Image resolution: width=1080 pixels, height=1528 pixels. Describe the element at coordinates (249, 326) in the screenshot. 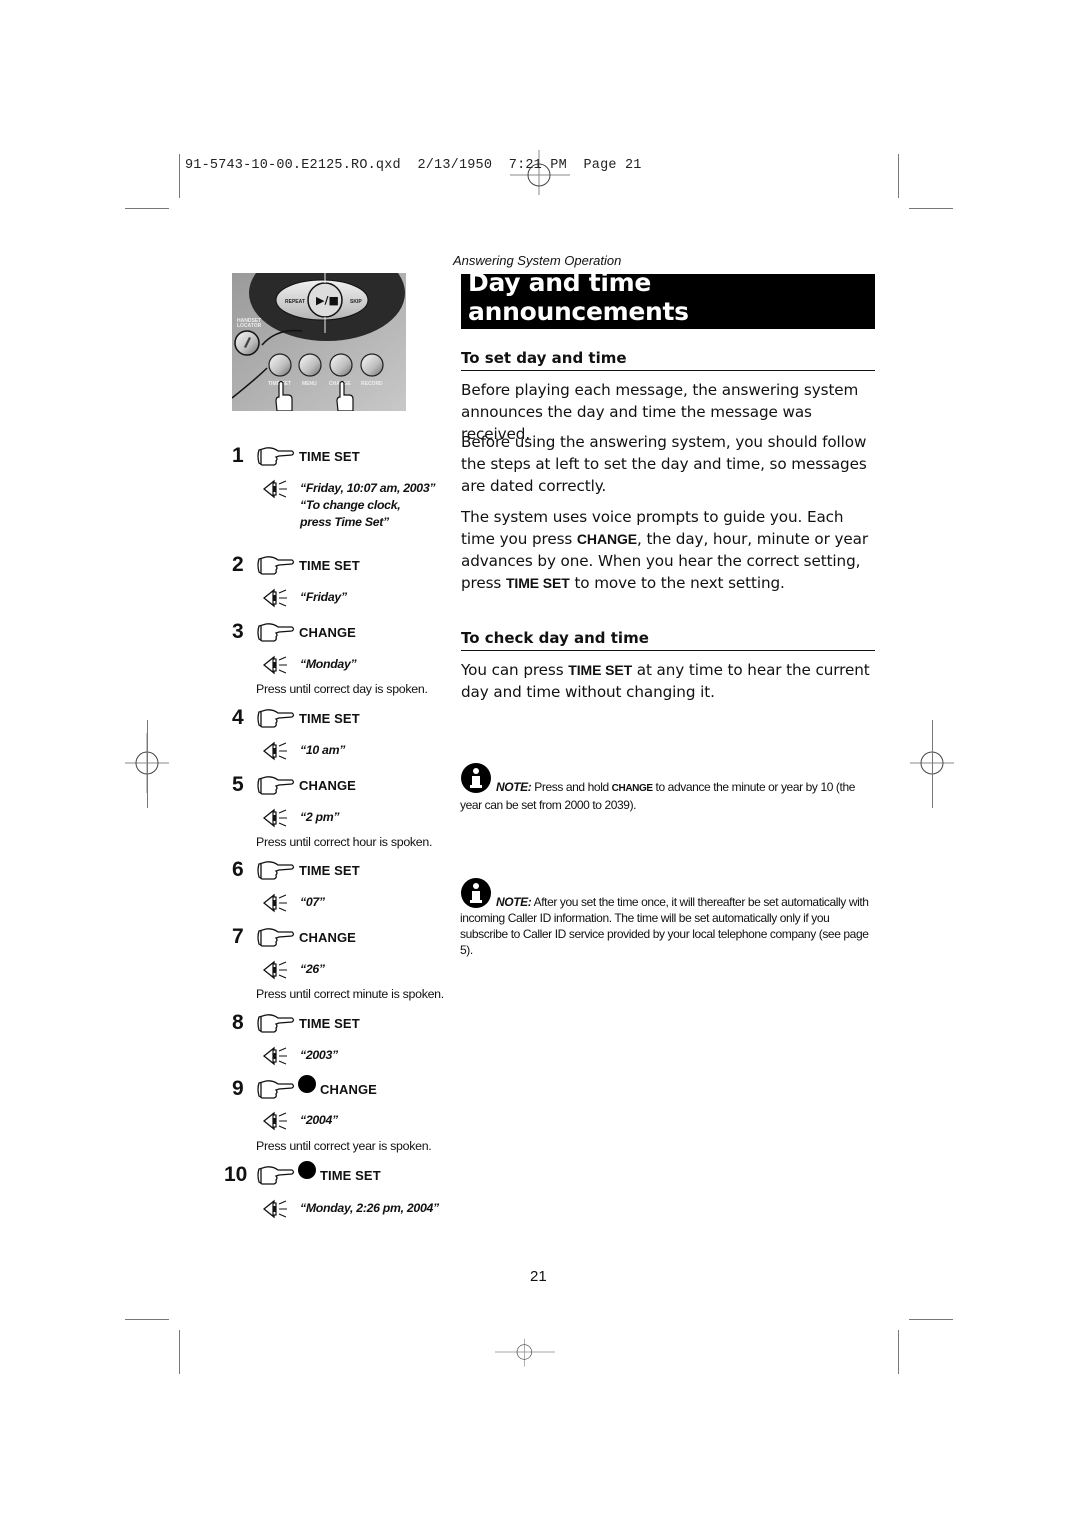

I see `svg-text: LOCATOR` at that location.